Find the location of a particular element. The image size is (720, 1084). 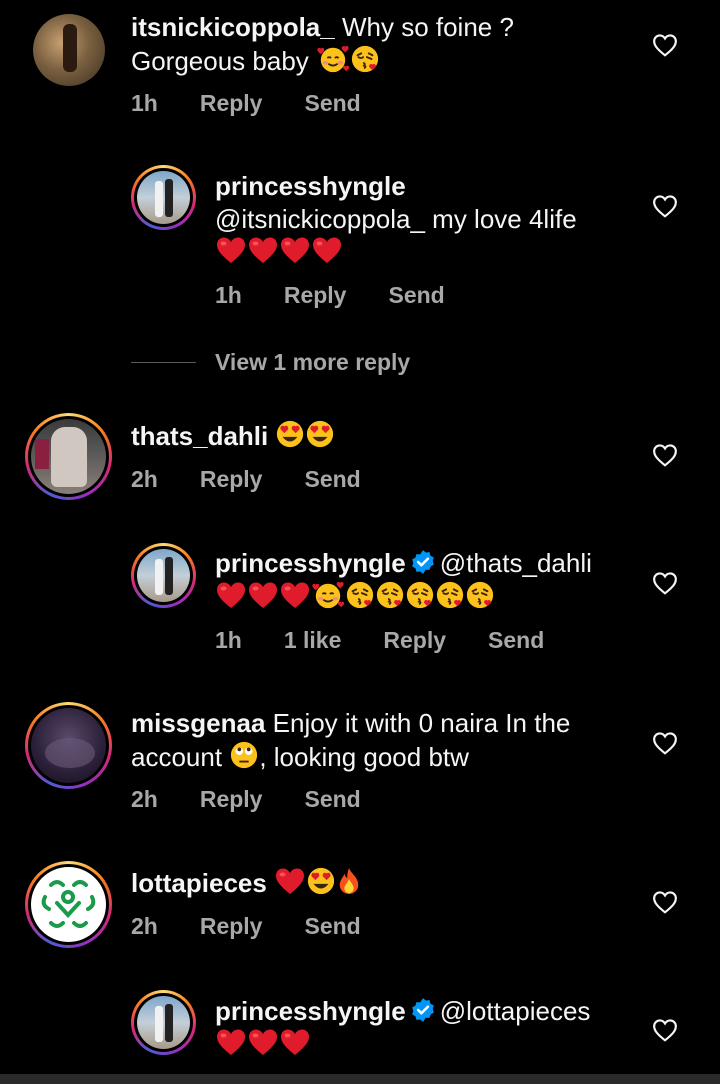

logo-pattern is located at coordinates (68, 904).